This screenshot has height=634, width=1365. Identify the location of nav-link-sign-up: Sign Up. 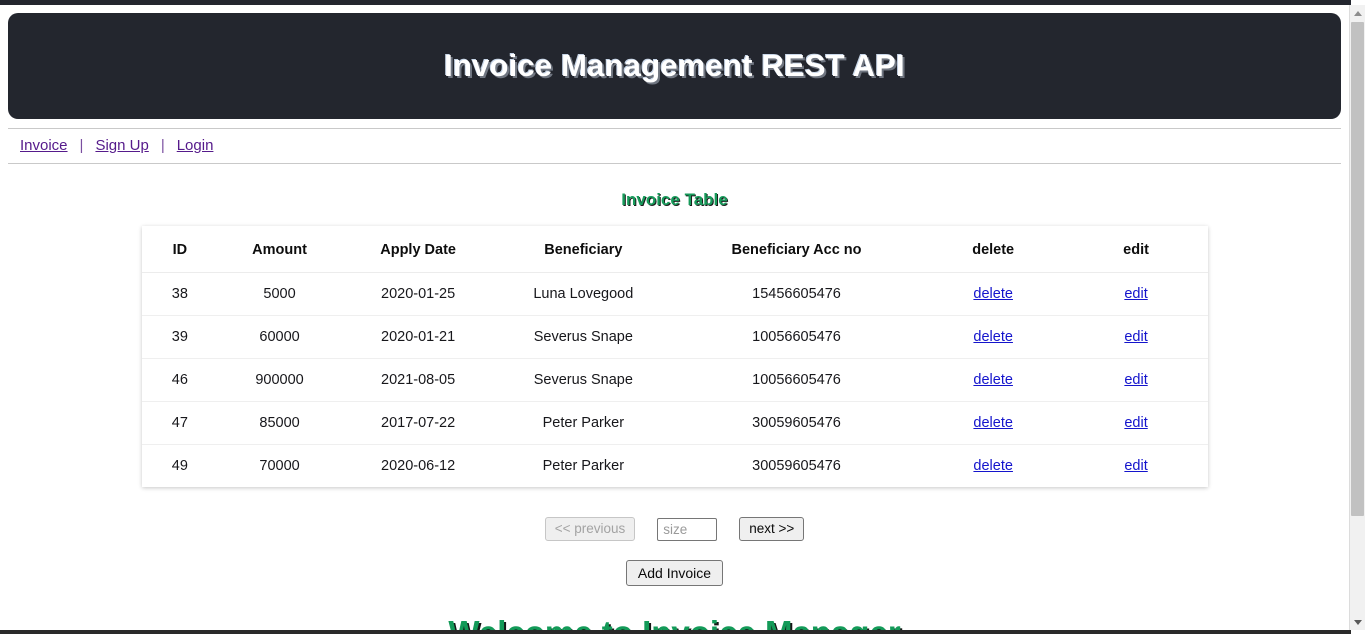
(121, 145).